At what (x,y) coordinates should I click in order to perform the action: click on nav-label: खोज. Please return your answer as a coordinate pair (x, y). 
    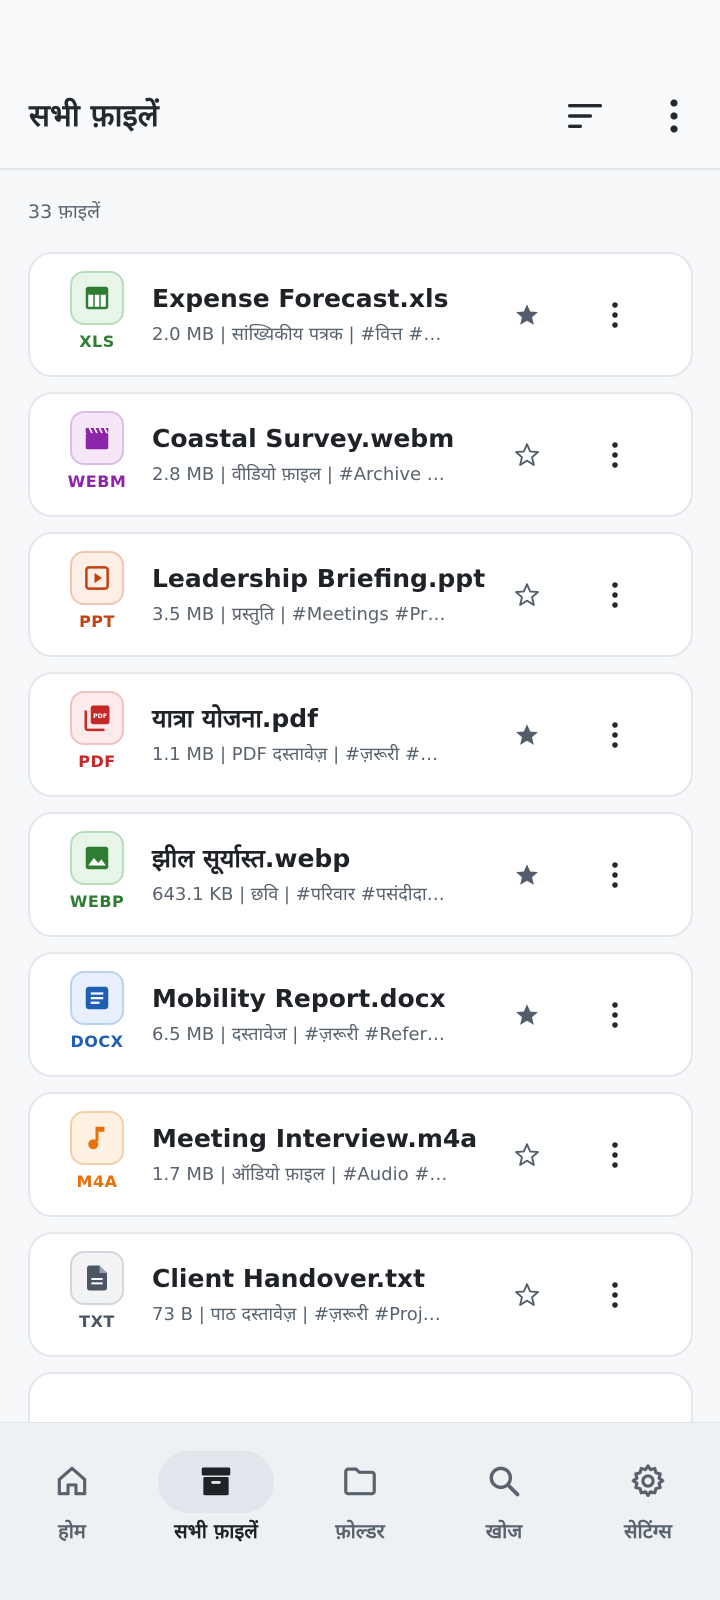
    Looking at the image, I should click on (504, 1531).